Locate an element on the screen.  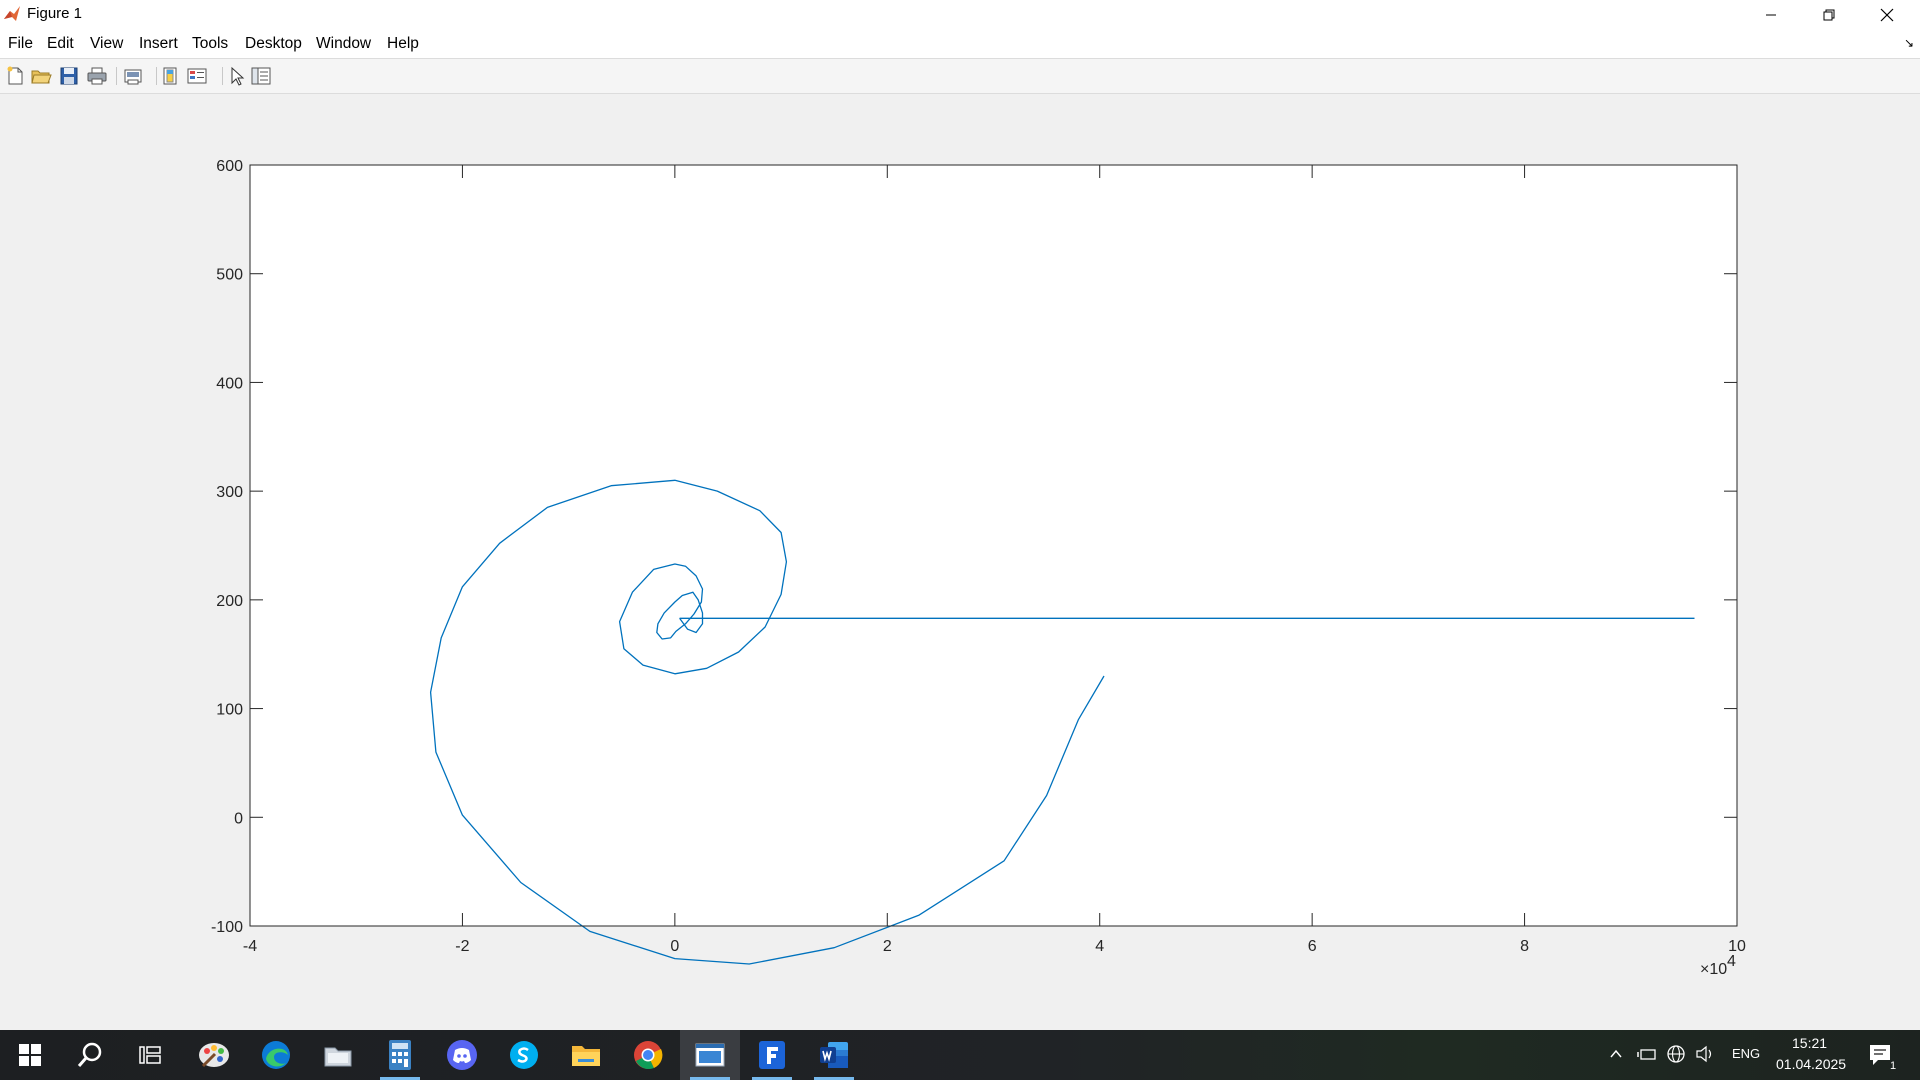
dock-arrow-icon: ↘ is located at coordinates (1909, 43).